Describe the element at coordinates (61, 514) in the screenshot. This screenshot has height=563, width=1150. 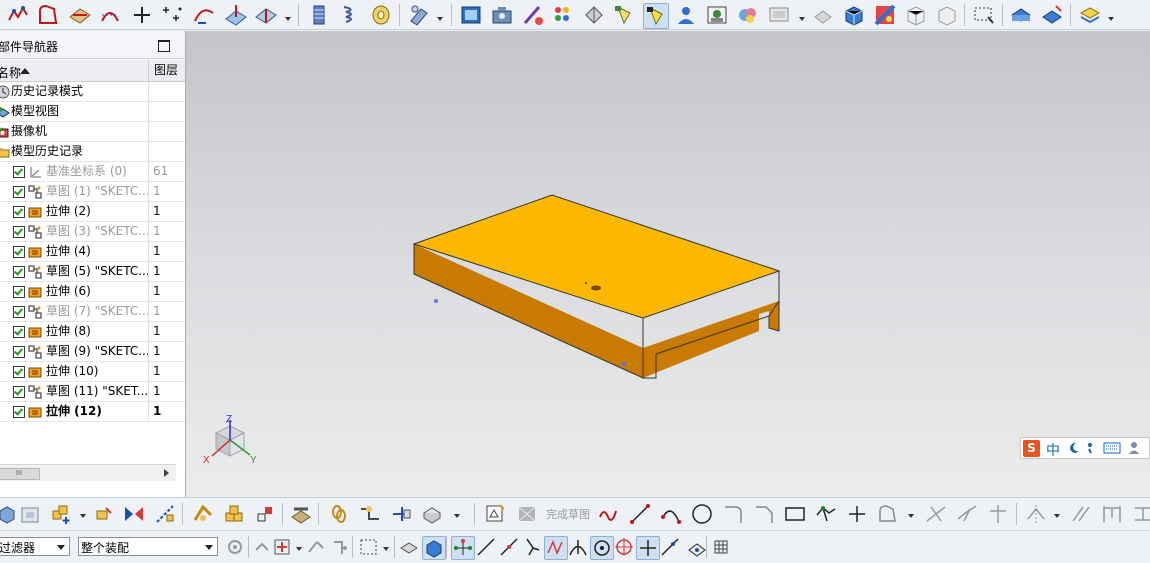
I see `new-component-icon` at that location.